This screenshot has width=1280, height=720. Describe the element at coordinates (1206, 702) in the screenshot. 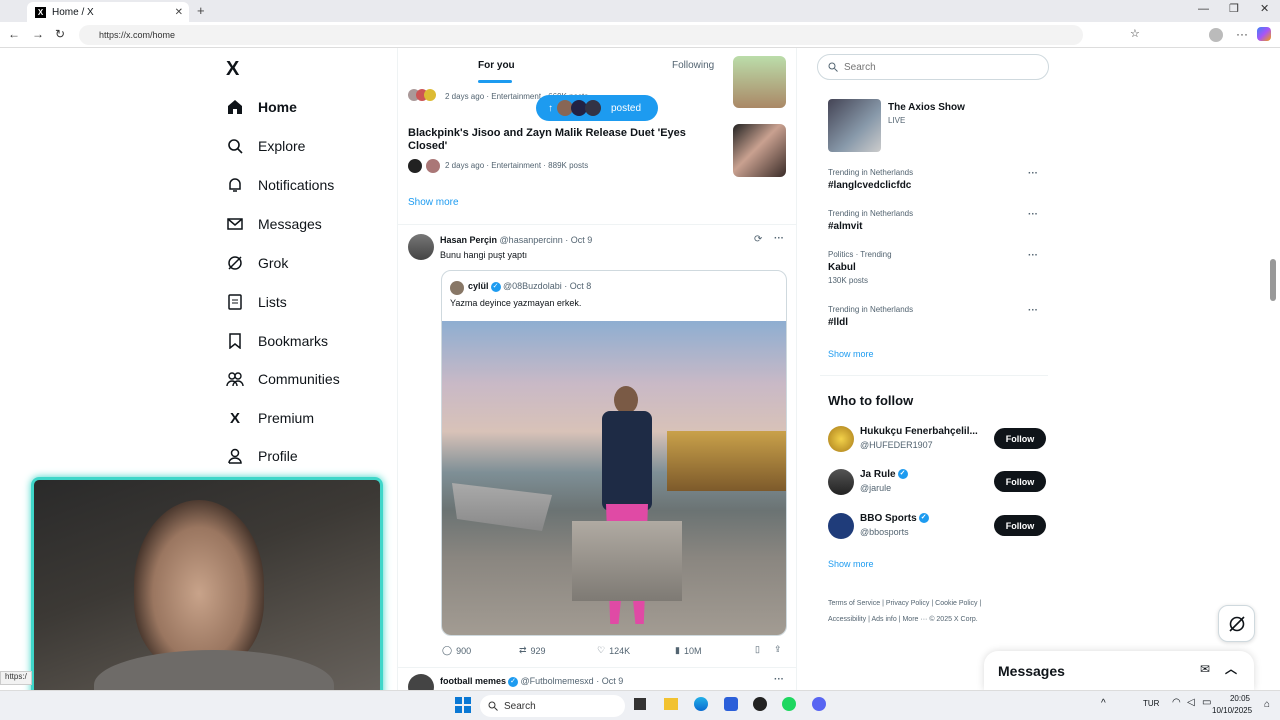

I see `battery-icon: ▭` at that location.